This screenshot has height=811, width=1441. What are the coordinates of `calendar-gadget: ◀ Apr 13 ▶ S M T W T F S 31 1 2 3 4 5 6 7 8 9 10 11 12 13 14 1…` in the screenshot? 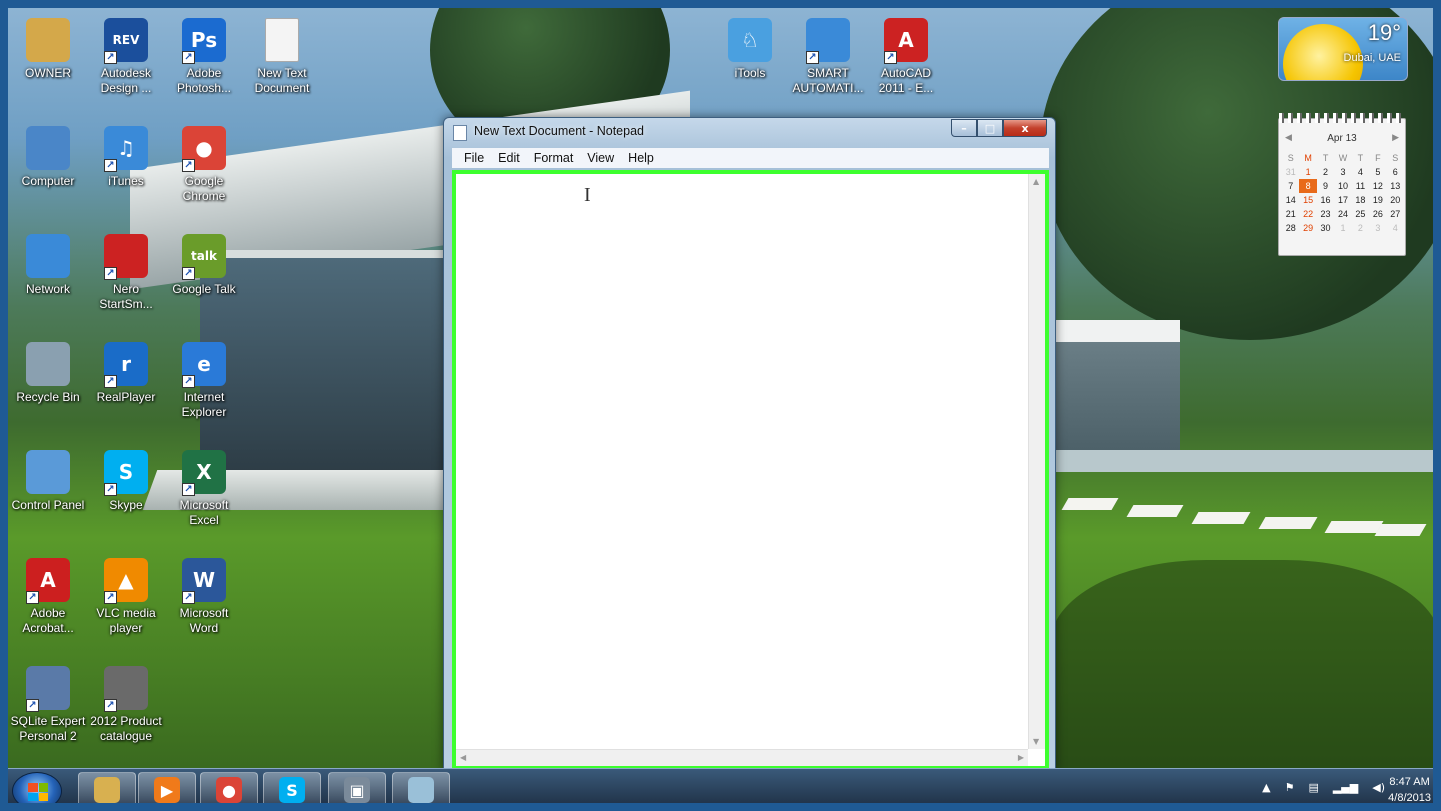 It's located at (1342, 184).